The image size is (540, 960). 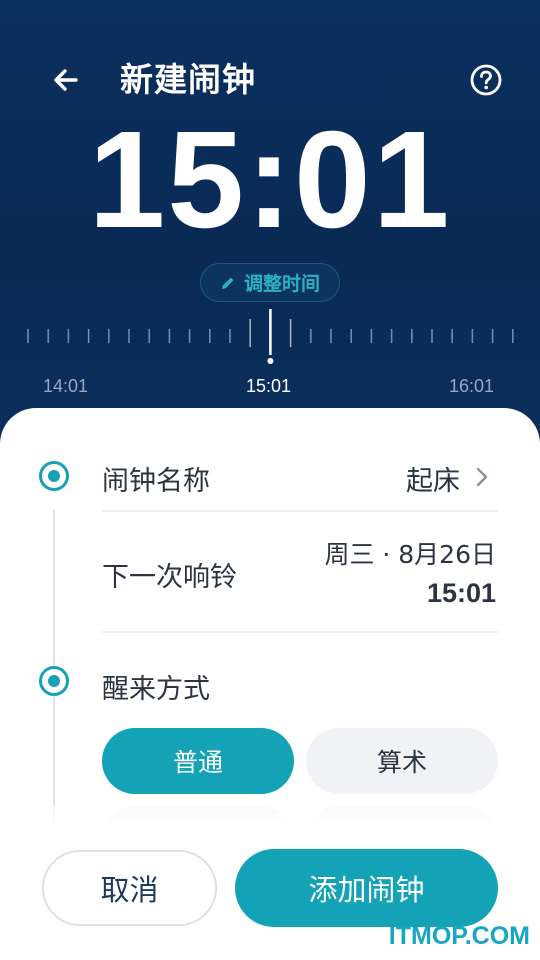 I want to click on time-ruler-slider, so click(x=270, y=336).